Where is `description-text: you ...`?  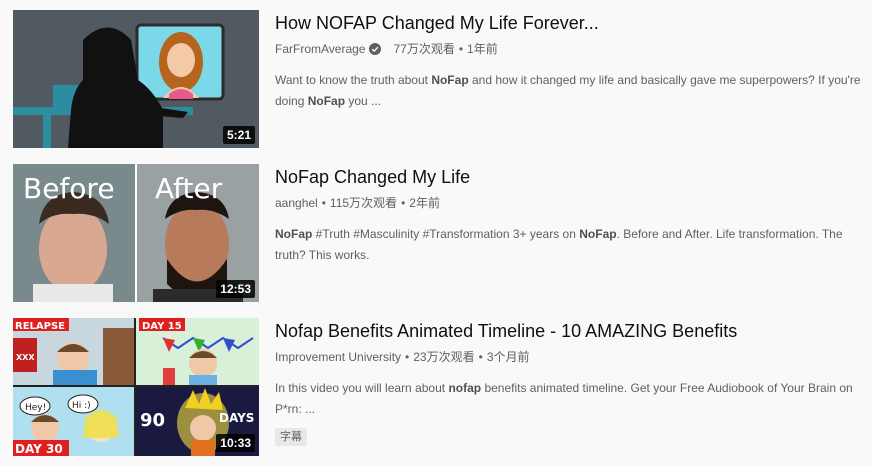
description-text: you ... is located at coordinates (363, 101).